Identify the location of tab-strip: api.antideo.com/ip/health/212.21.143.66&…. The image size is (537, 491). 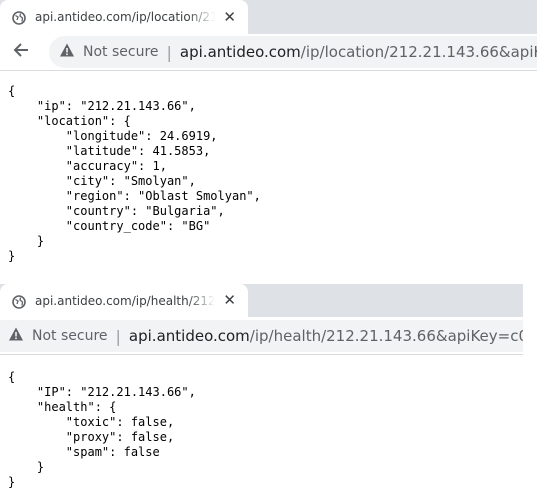
(261, 300).